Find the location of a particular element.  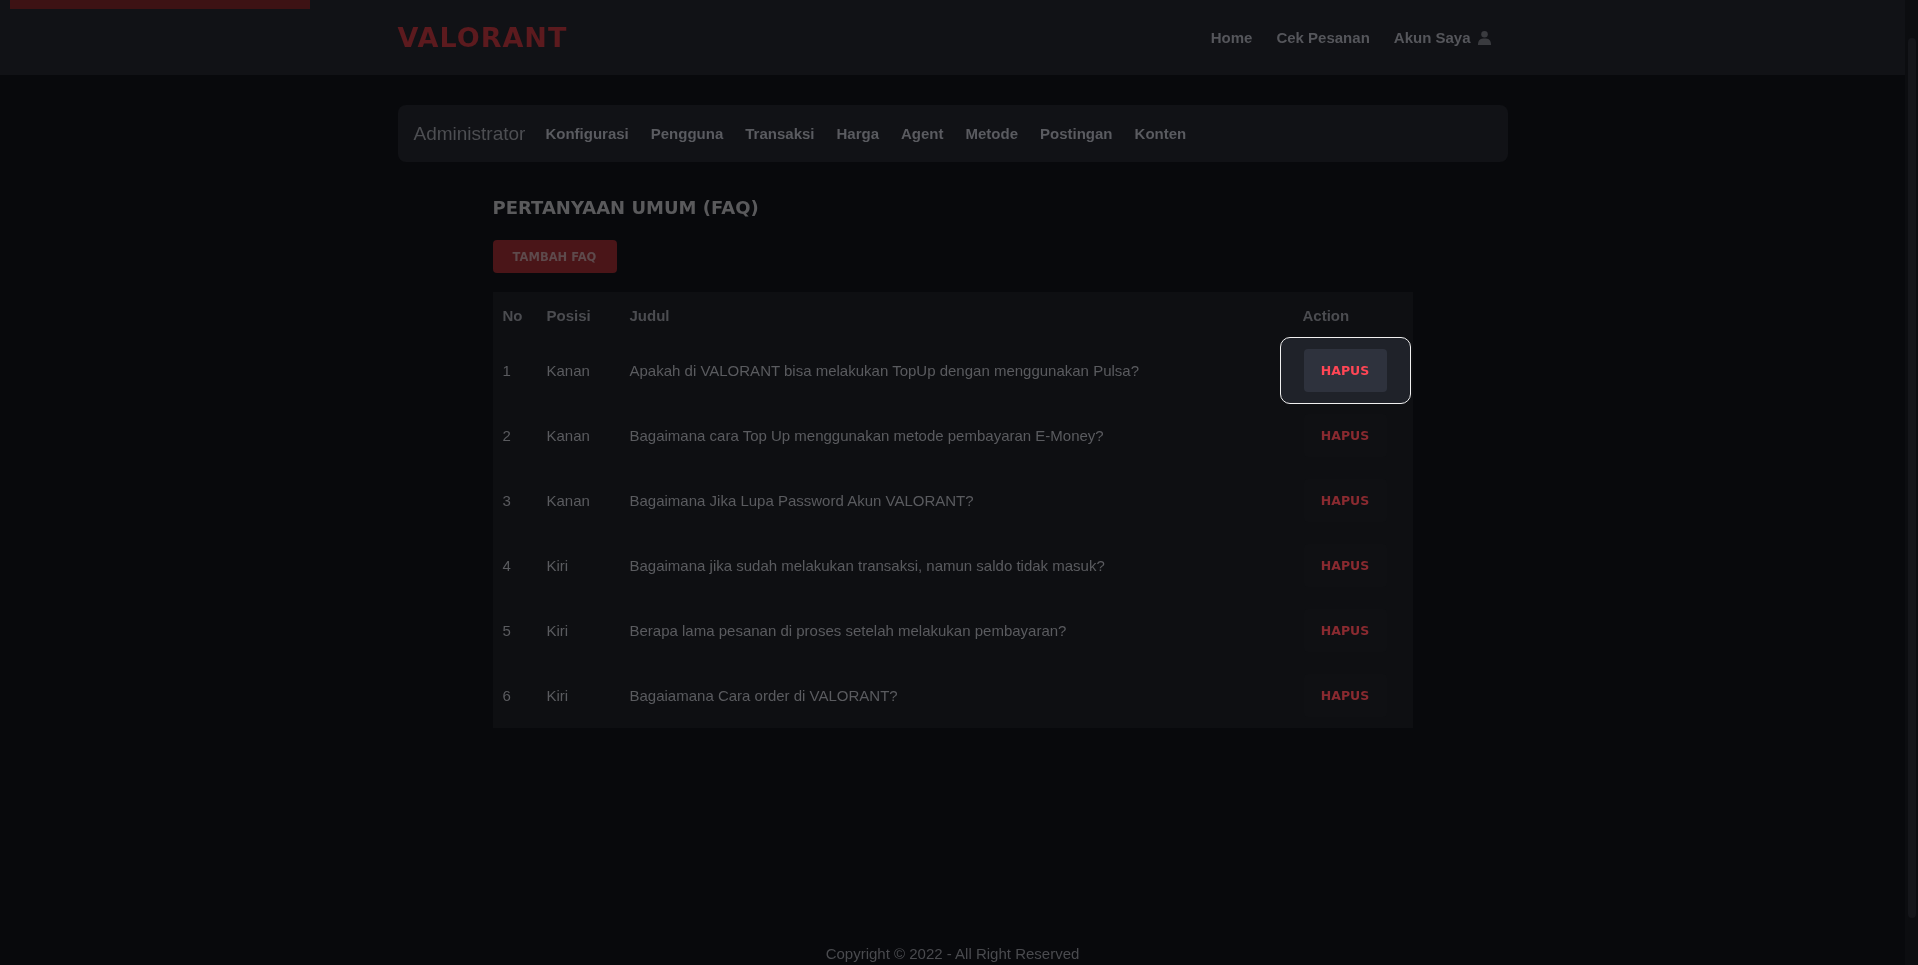

nav-link: Cek Pesanan is located at coordinates (1323, 37).